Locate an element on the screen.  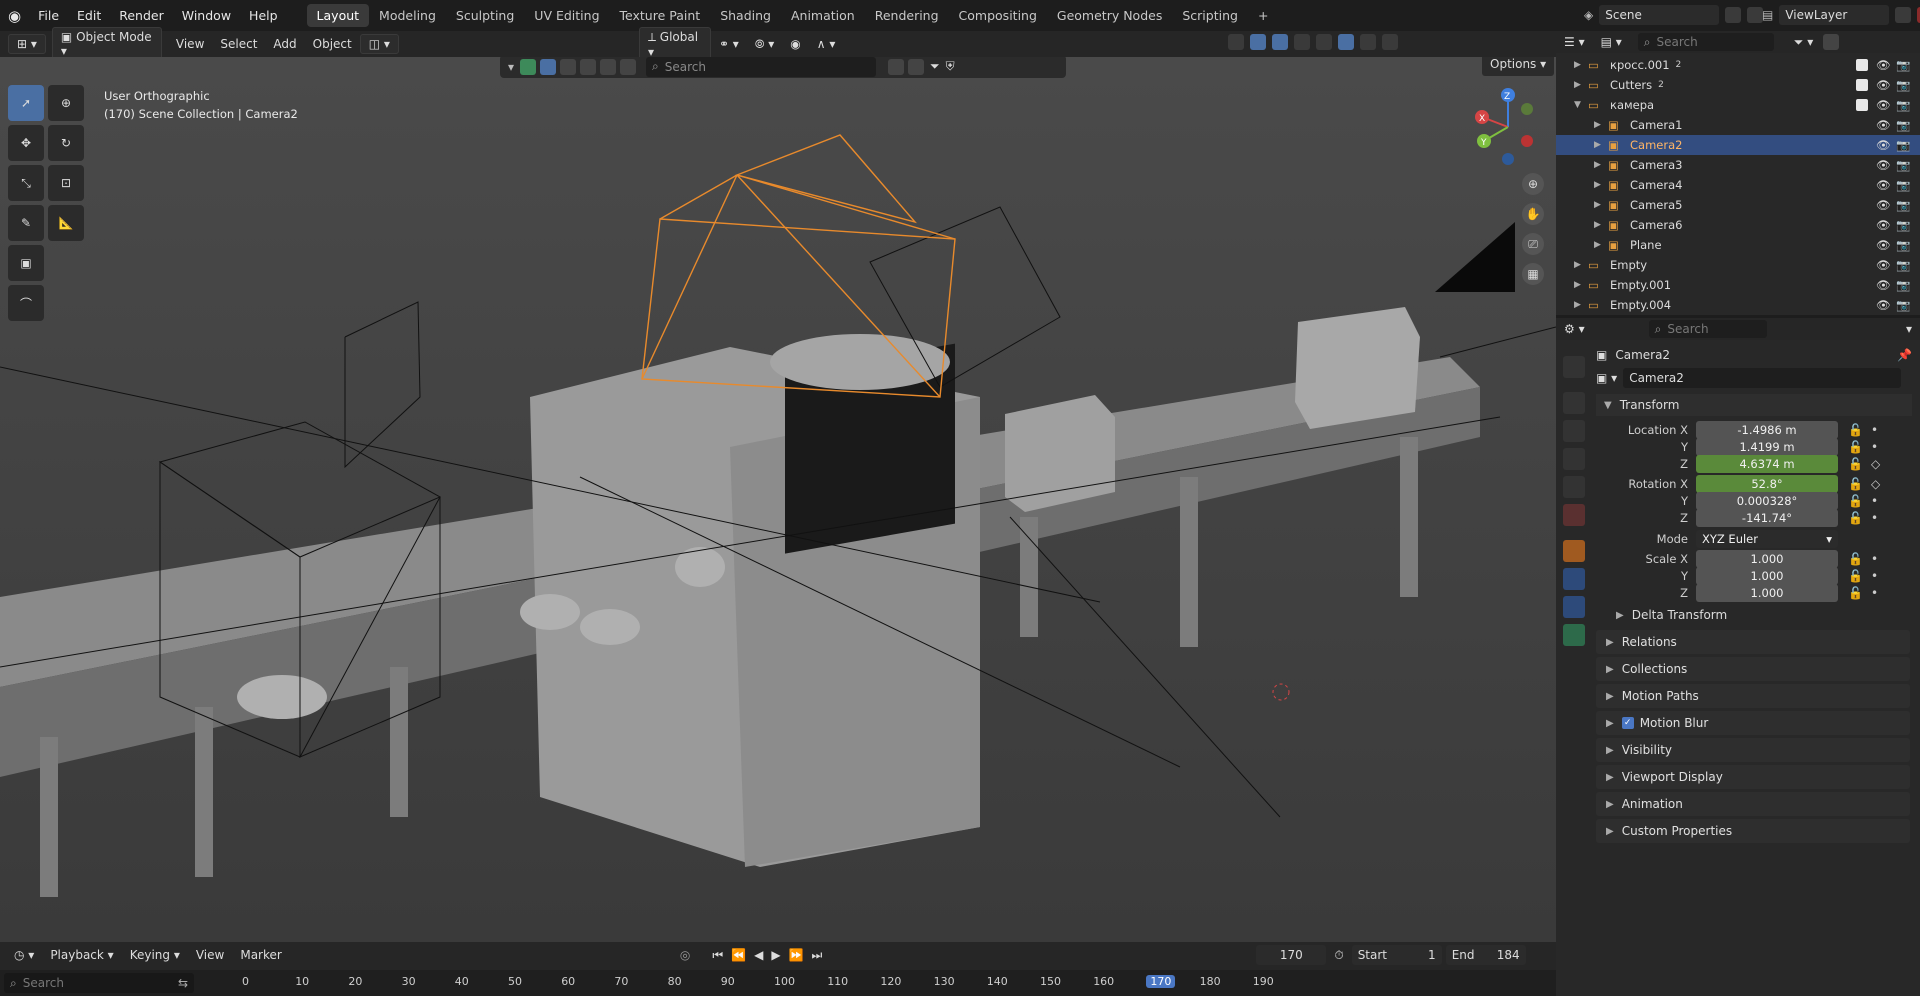
add-workspace-button: + is located at coordinates (1263, 15).